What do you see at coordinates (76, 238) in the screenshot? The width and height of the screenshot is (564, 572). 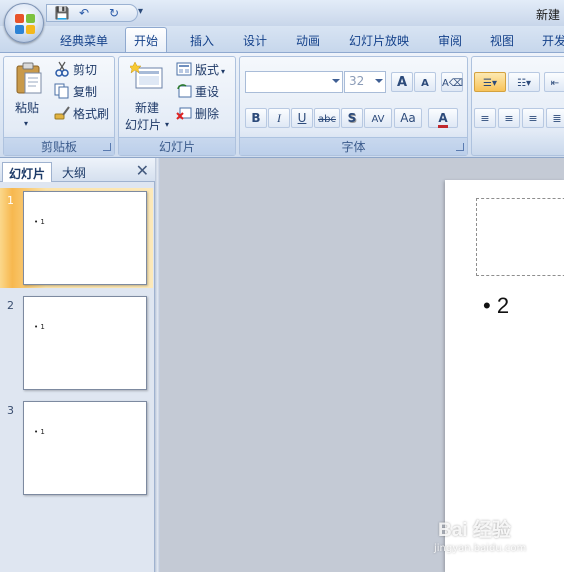 I see `slide-thumbnail-1: 1 • 1` at bounding box center [76, 238].